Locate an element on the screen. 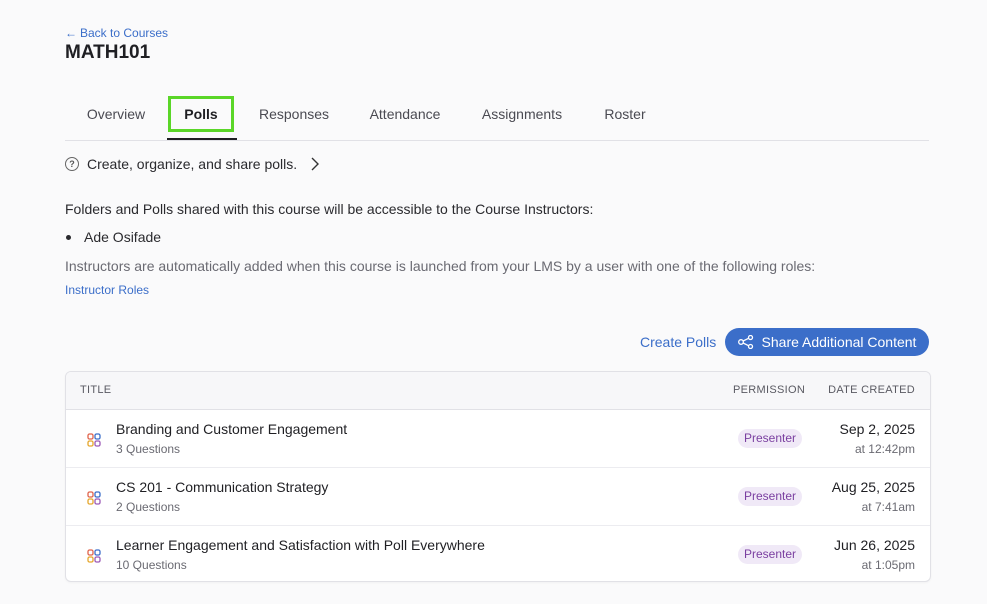 The width and height of the screenshot is (987, 604). create-polls-link: Create Polls is located at coordinates (678, 342).